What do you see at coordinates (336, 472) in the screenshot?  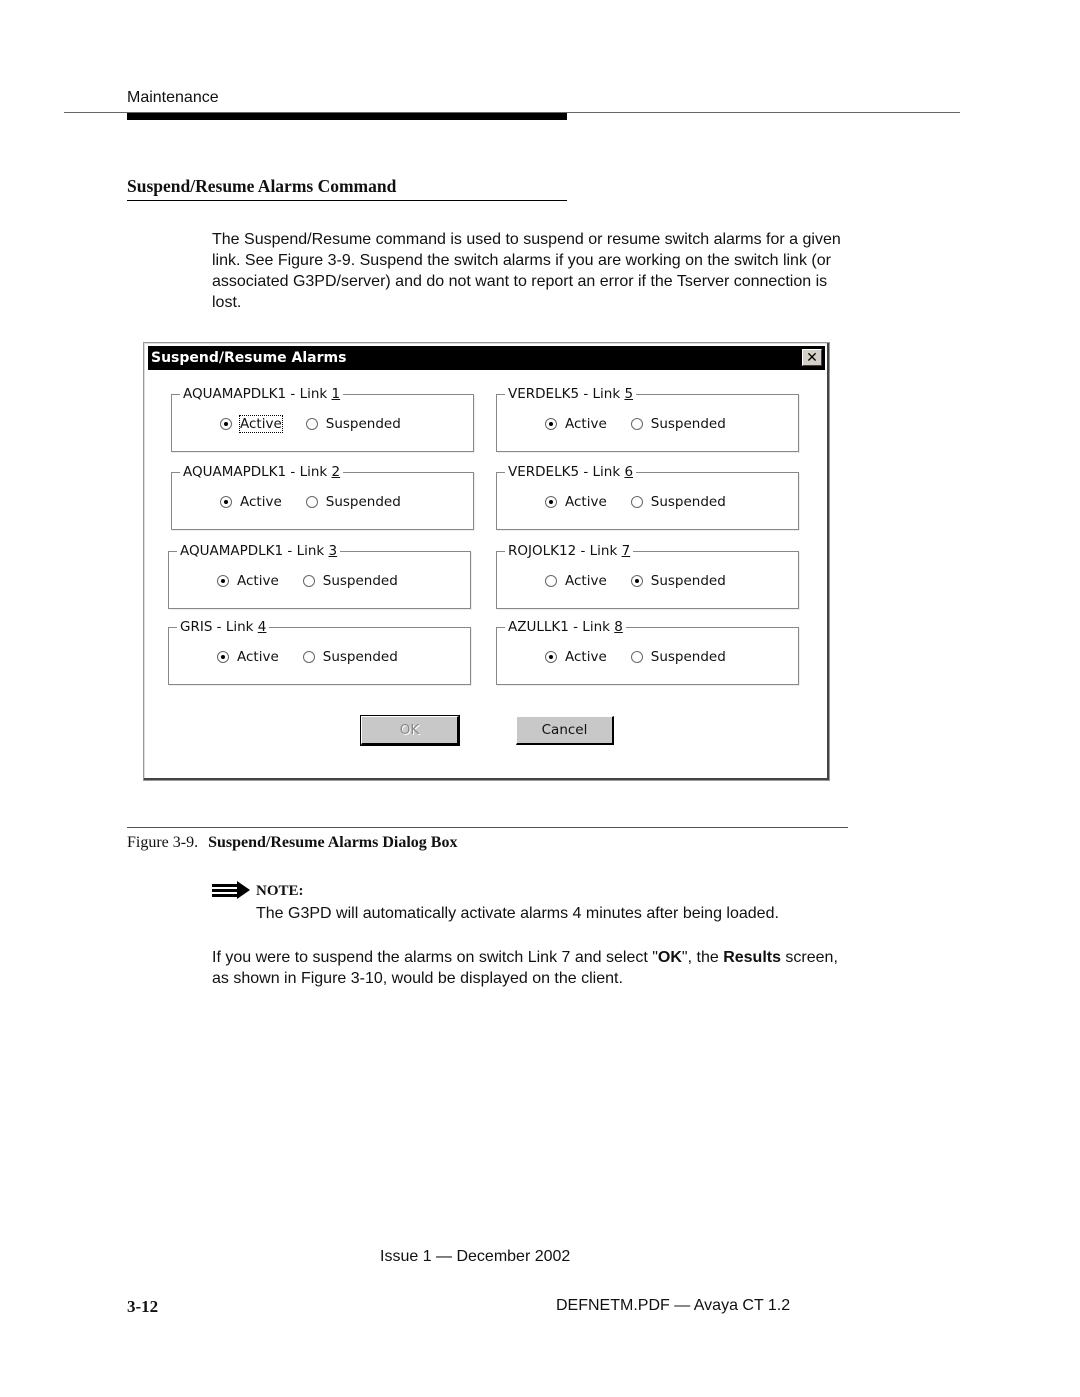 I see `link-number: 2` at bounding box center [336, 472].